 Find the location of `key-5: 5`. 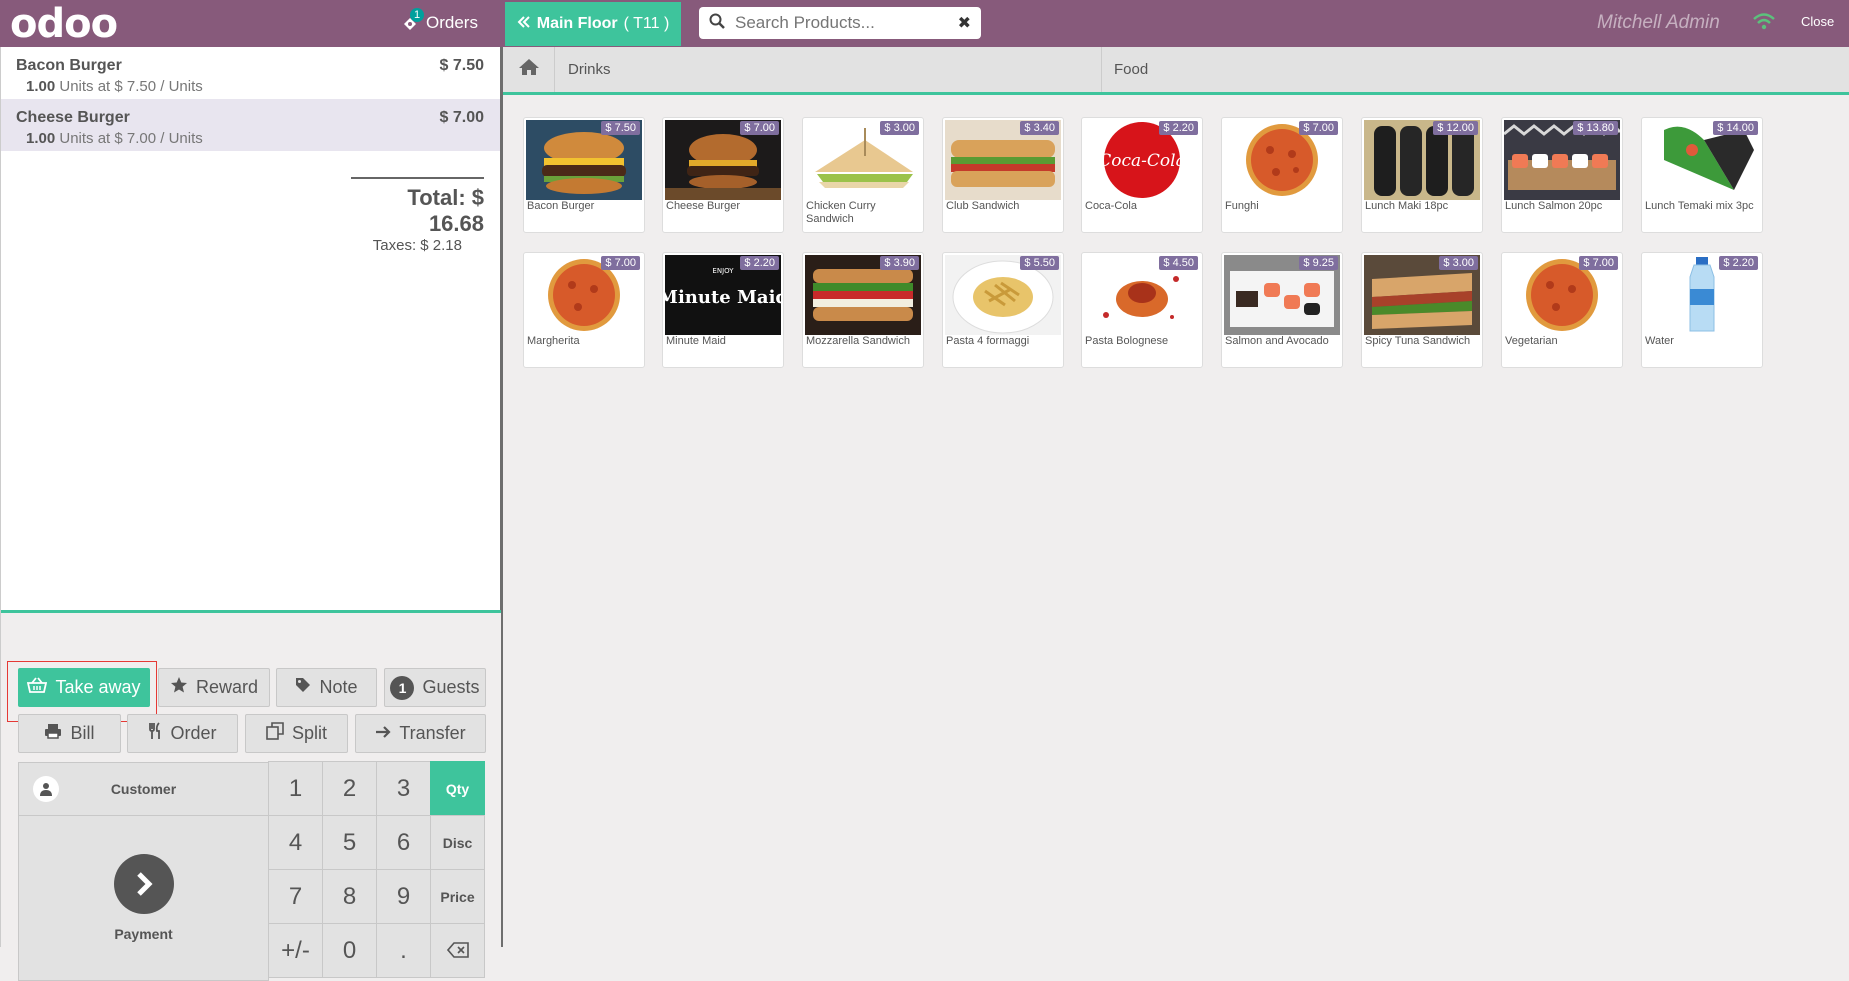

key-5: 5 is located at coordinates (349, 842).